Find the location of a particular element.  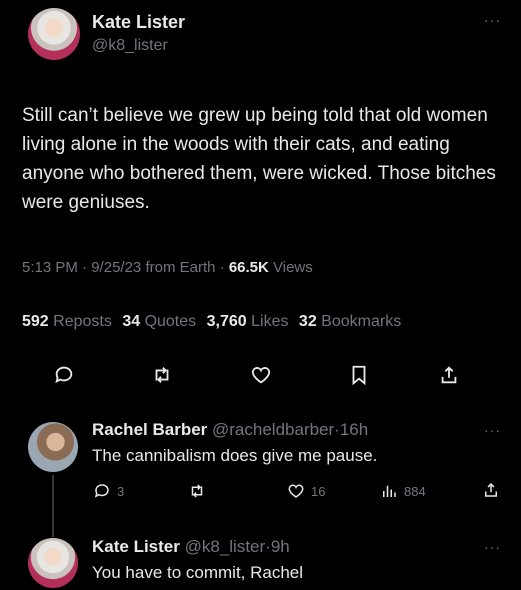

reply-age: 9h is located at coordinates (280, 546).